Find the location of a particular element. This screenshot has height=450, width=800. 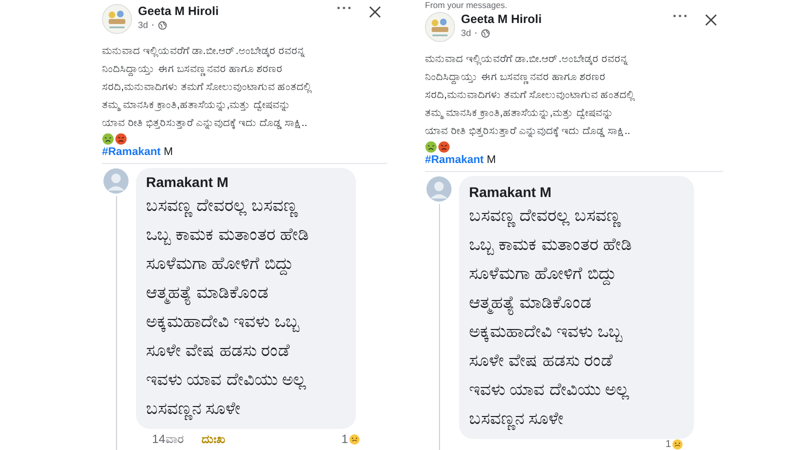

source-note: From your messages. is located at coordinates (466, 6).